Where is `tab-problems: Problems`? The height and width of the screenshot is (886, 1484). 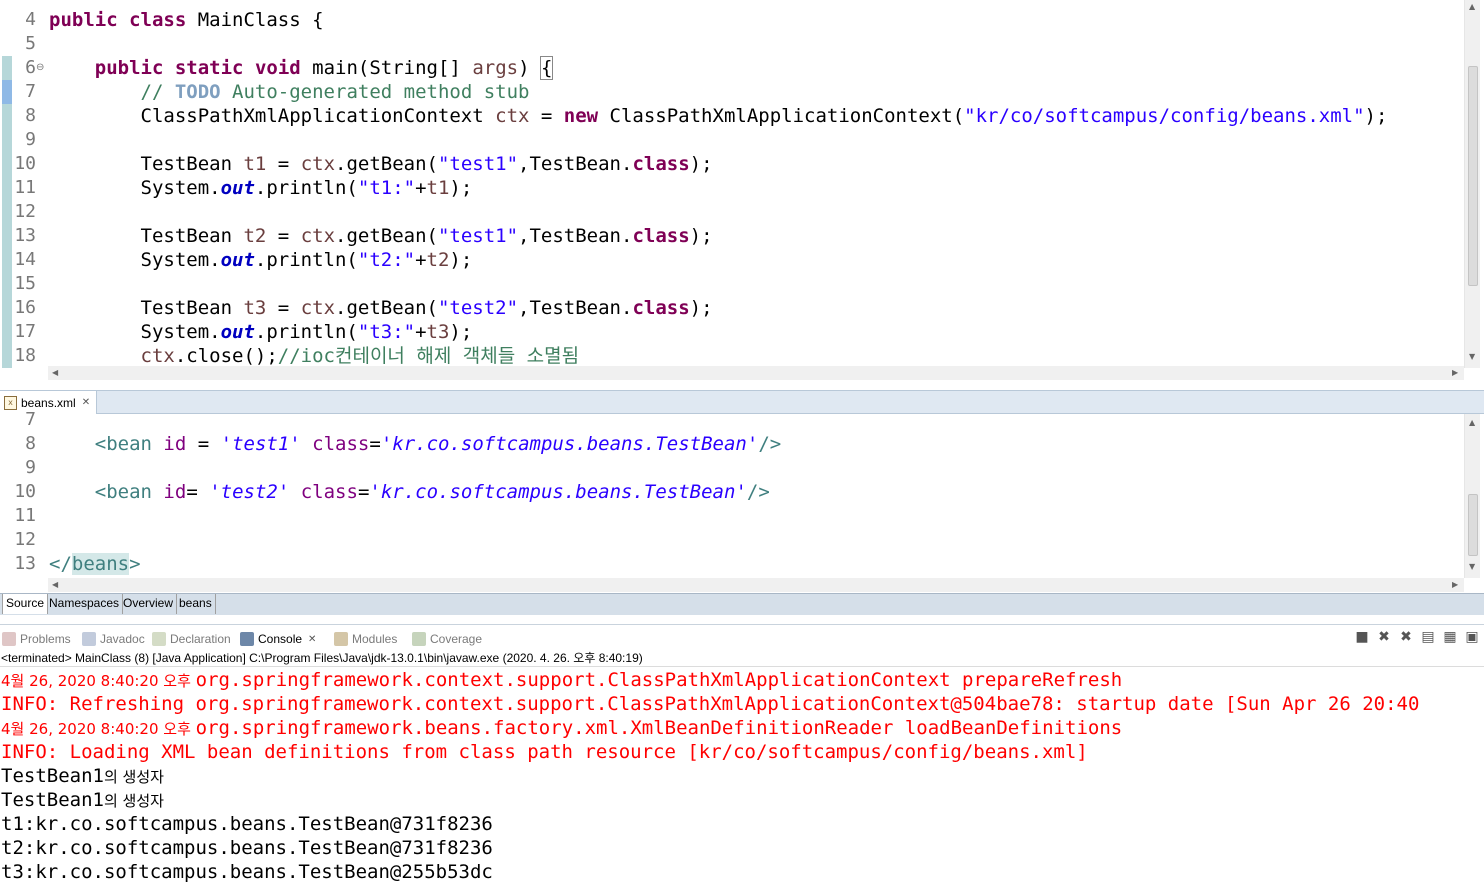
tab-problems: Problems is located at coordinates (36, 639).